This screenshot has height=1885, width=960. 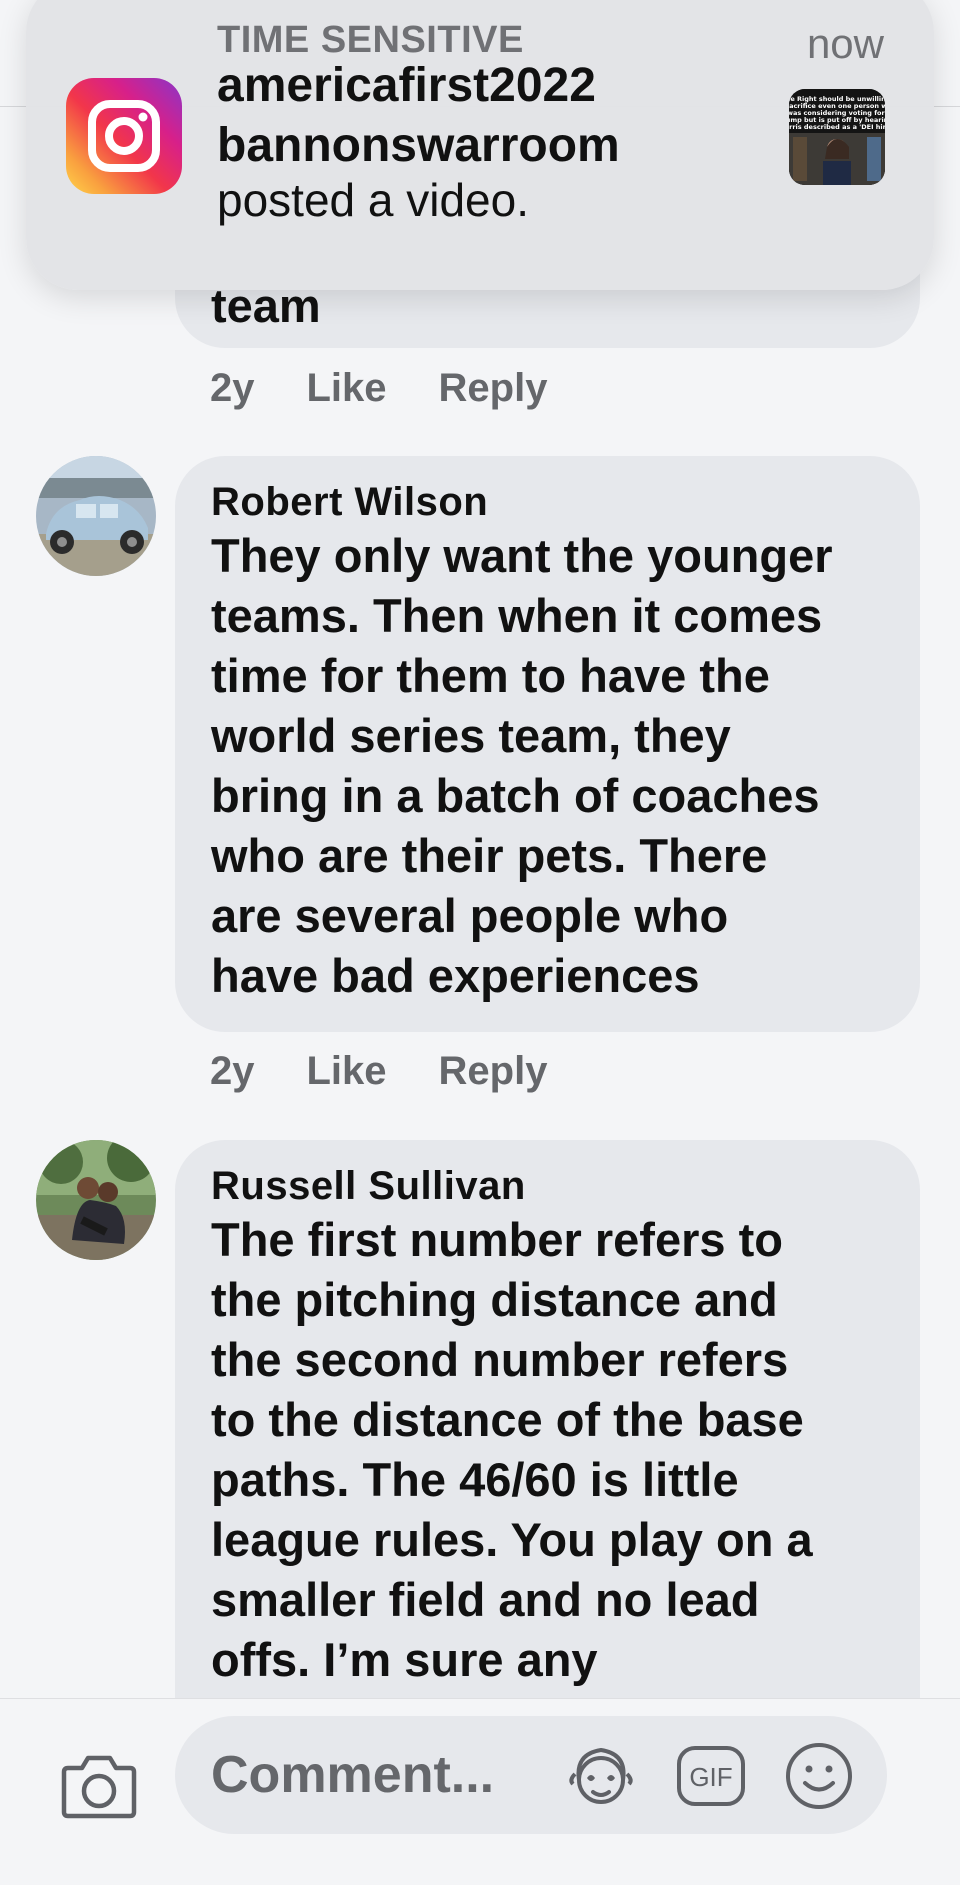 What do you see at coordinates (550, 502) in the screenshot?
I see `comment-author: Robert Wilson` at bounding box center [550, 502].